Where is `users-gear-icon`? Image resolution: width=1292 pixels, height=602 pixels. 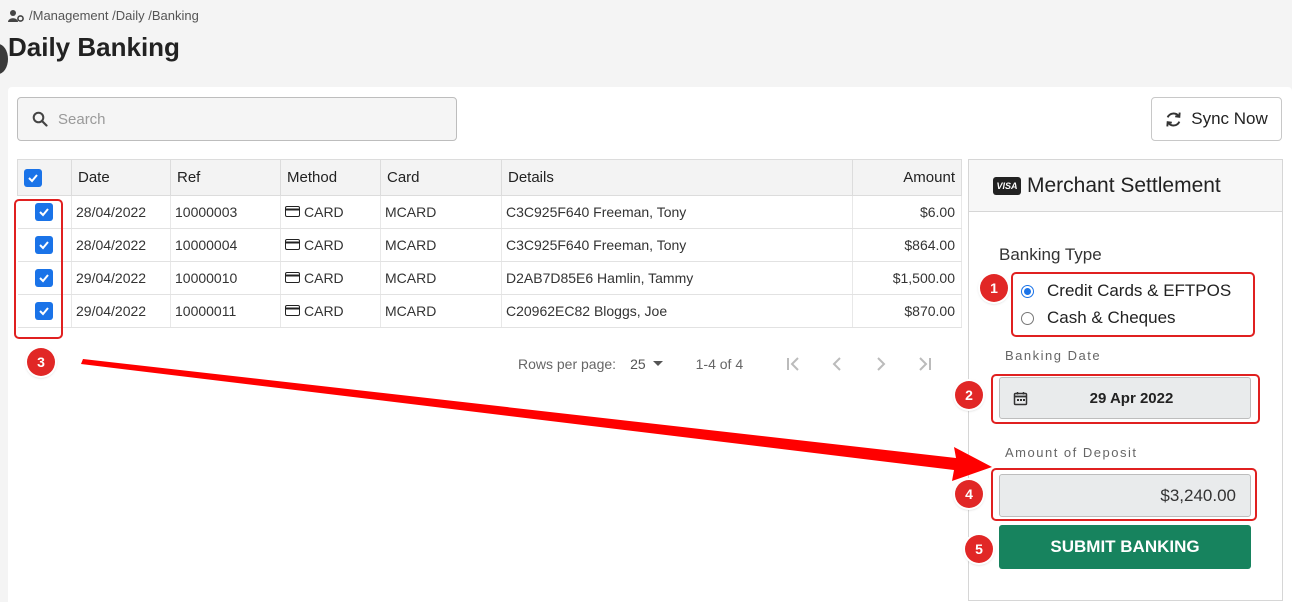
users-gear-icon is located at coordinates (16, 15).